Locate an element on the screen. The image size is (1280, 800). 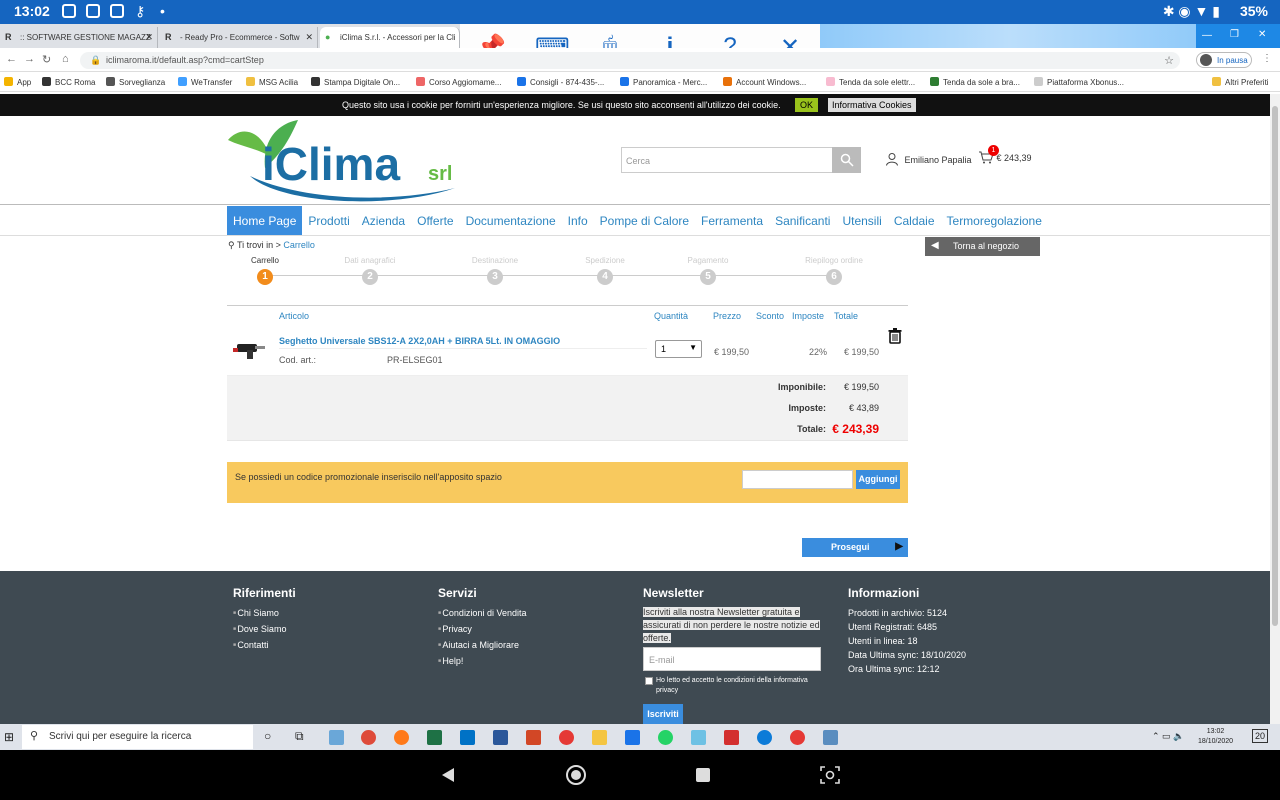
menu-item-info: Info is located at coordinates (578, 221).